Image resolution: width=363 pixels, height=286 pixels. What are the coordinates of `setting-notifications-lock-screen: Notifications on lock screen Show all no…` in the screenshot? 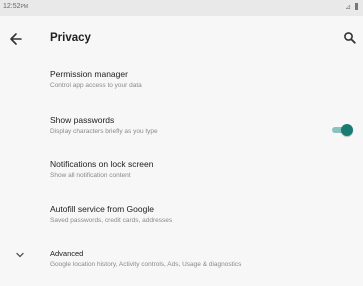 It's located at (200, 169).